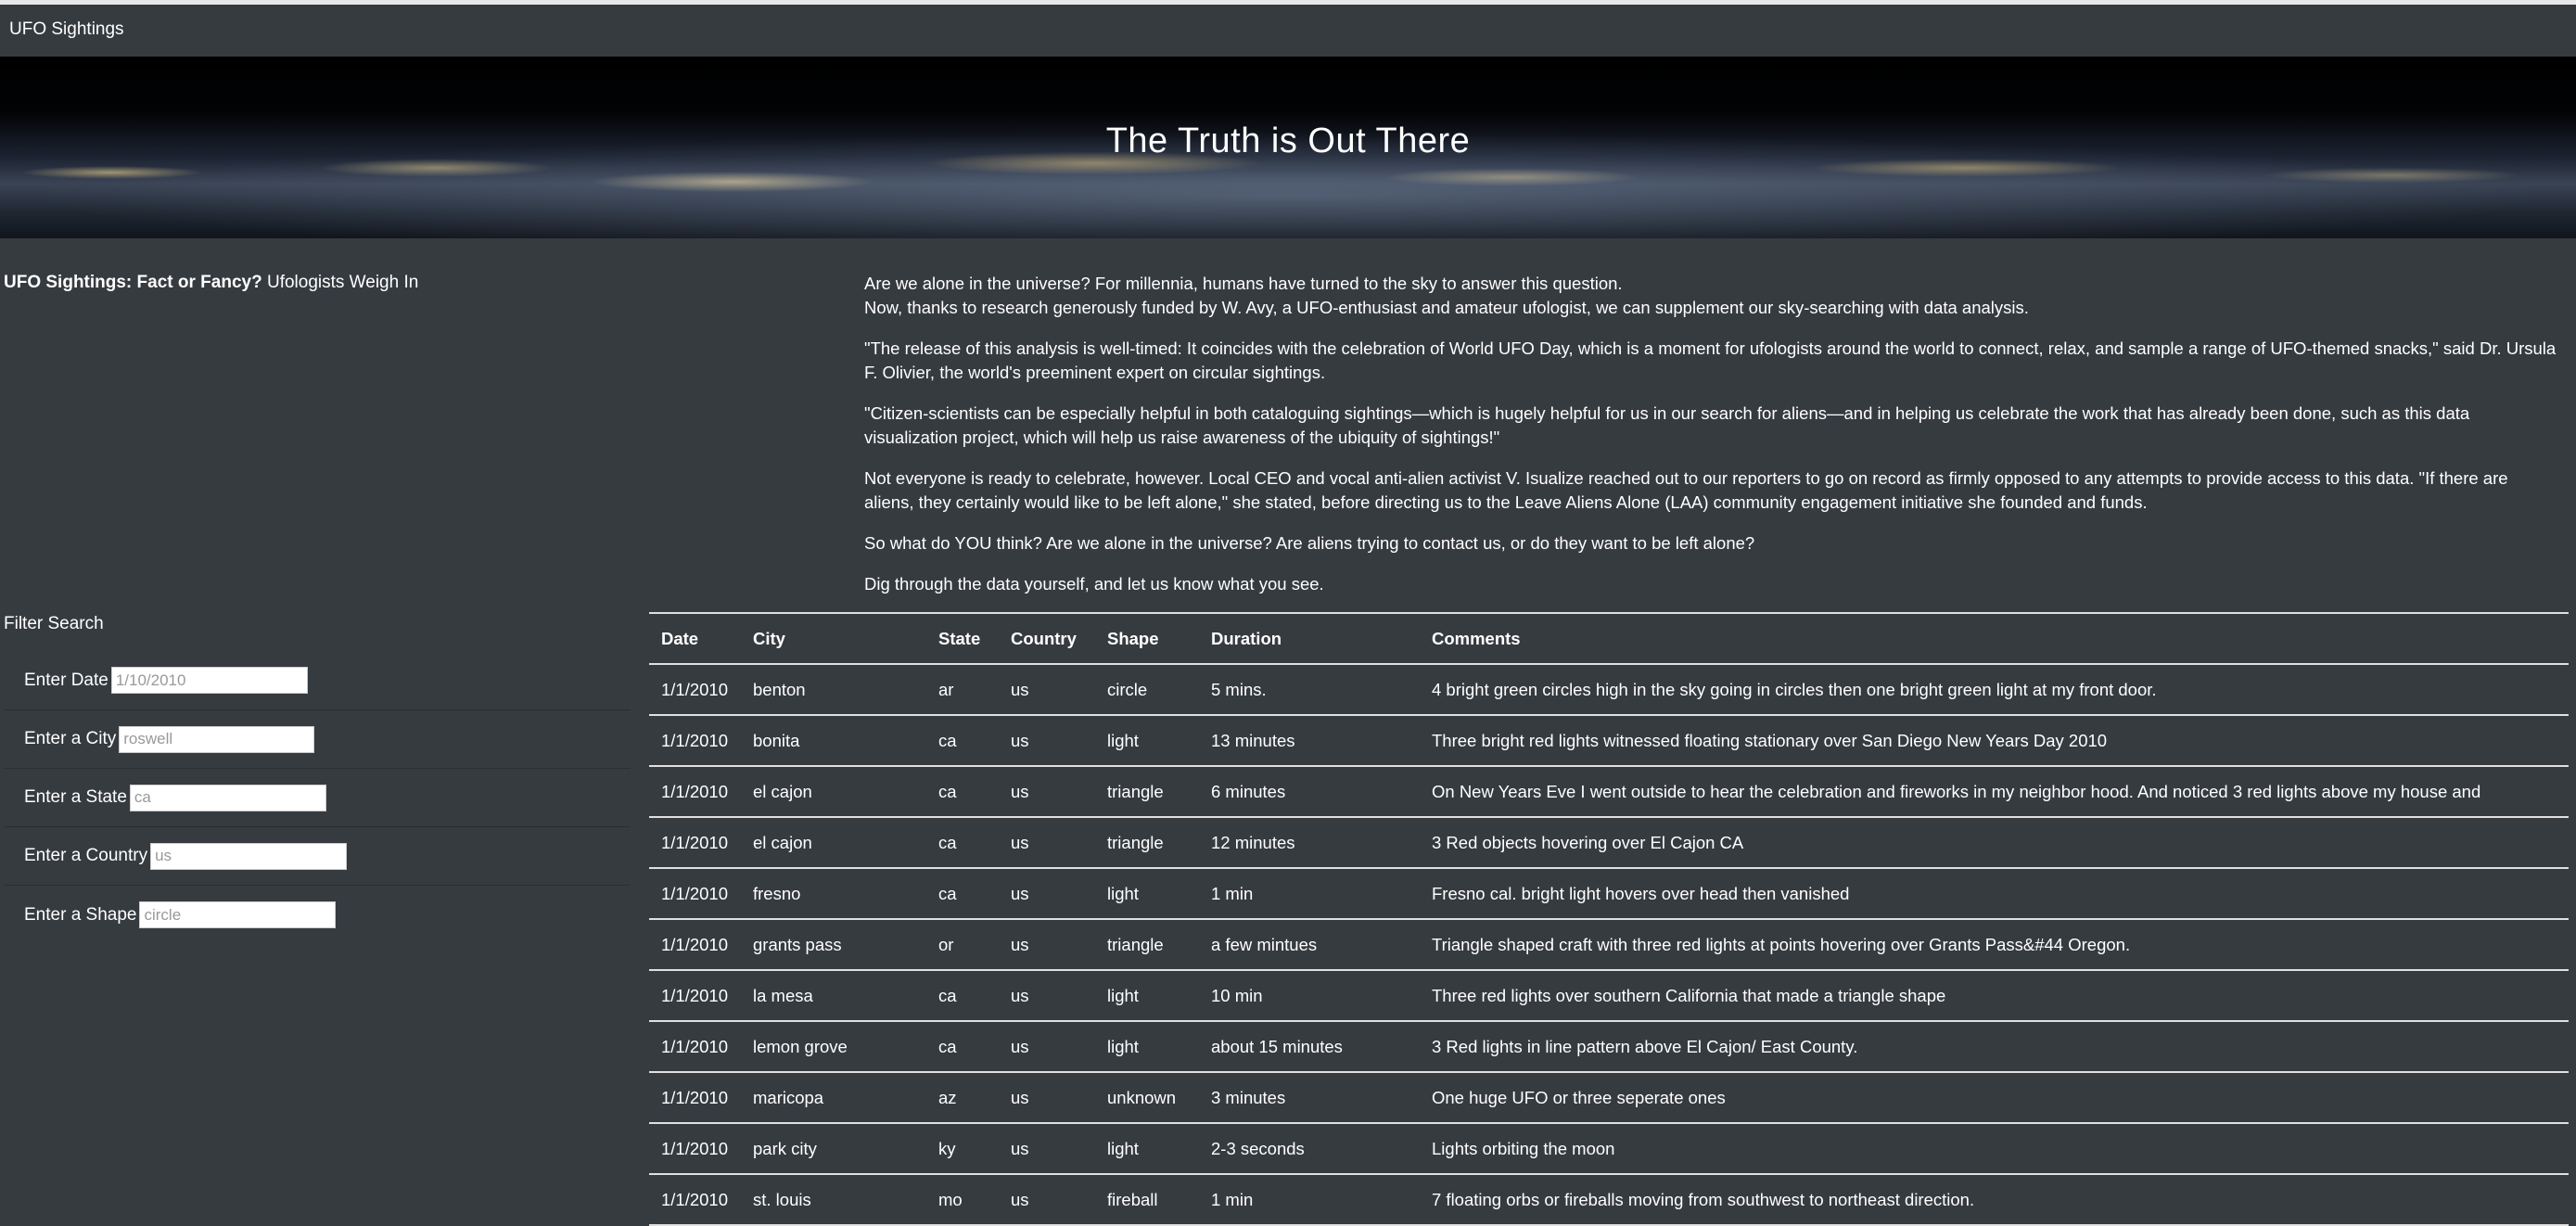  Describe the element at coordinates (80, 914) in the screenshot. I see `filter-shape-label: Enter a Shape` at that location.